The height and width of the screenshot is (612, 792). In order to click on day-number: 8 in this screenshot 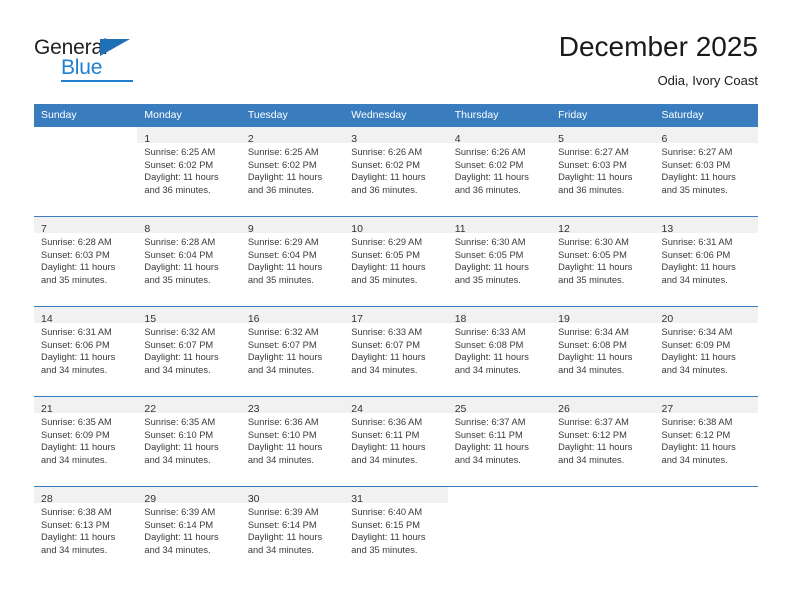, I will do `click(147, 229)`.